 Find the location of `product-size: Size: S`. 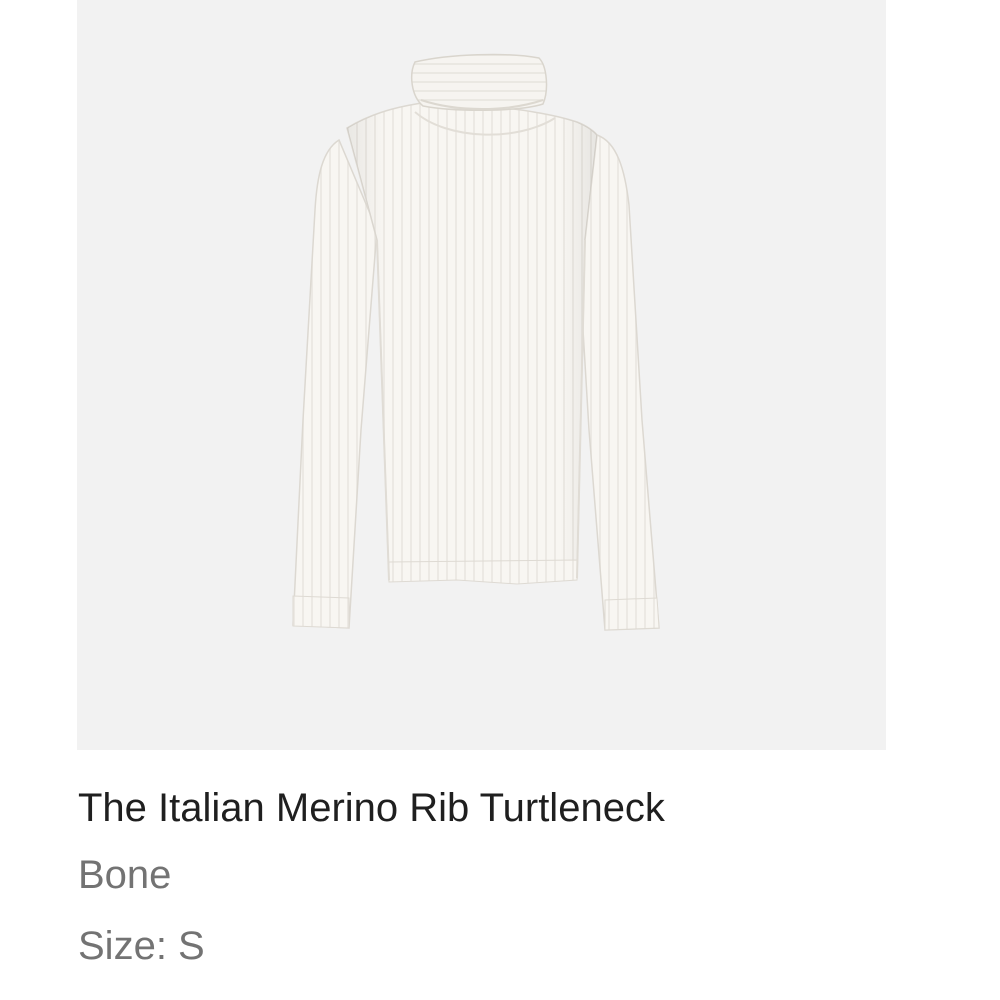

product-size: Size: S is located at coordinates (141, 946).